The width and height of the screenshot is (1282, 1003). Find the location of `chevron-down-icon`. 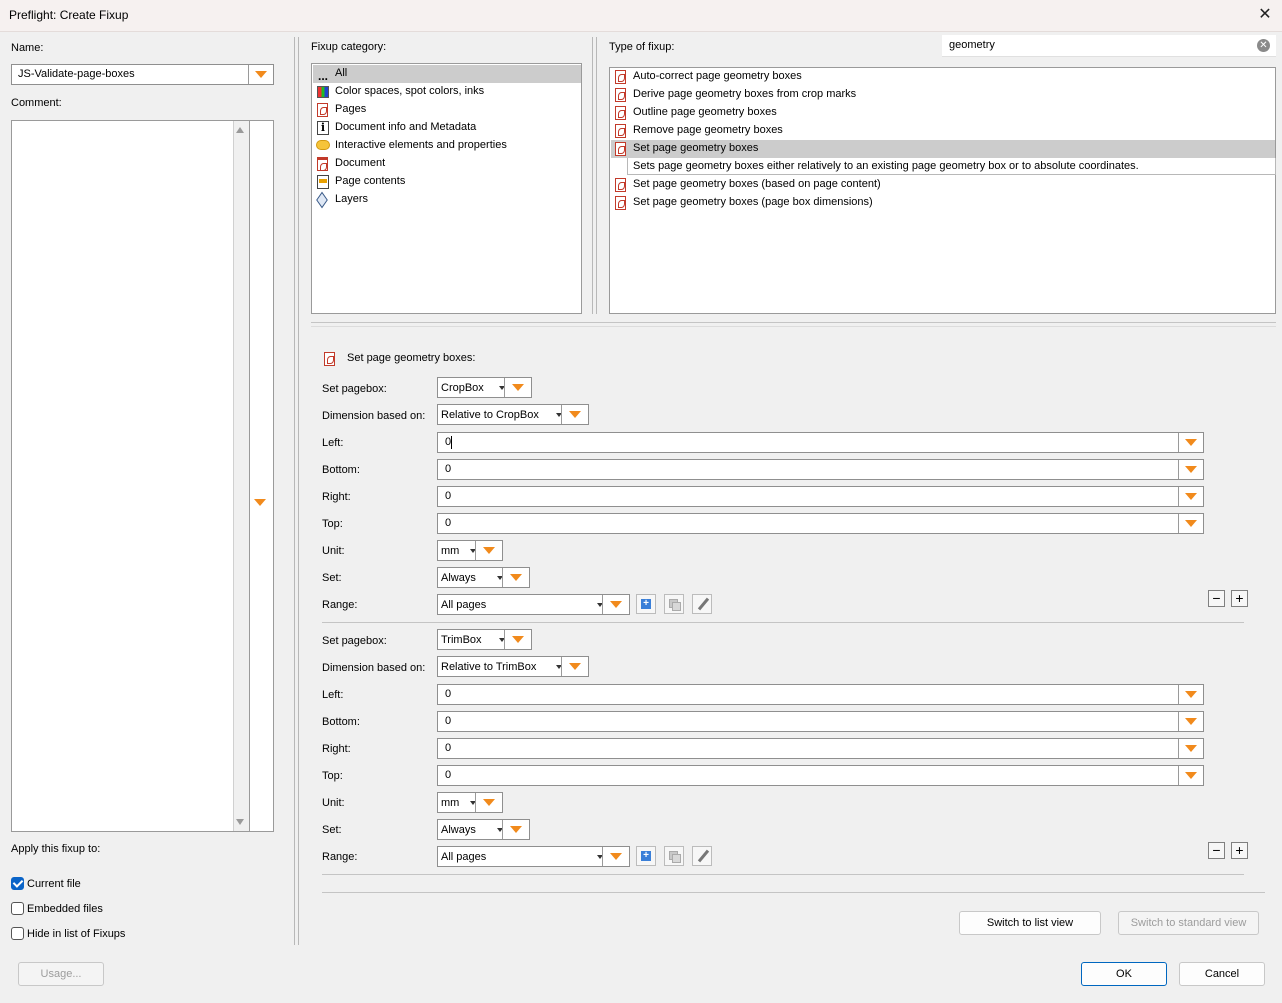

chevron-down-icon is located at coordinates (518, 639).